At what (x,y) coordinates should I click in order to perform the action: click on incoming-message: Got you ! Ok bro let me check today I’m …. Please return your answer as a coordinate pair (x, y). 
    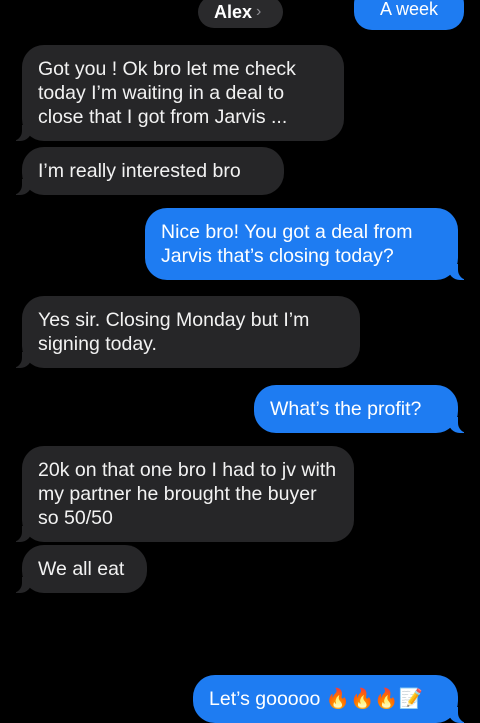
    Looking at the image, I should click on (178, 93).